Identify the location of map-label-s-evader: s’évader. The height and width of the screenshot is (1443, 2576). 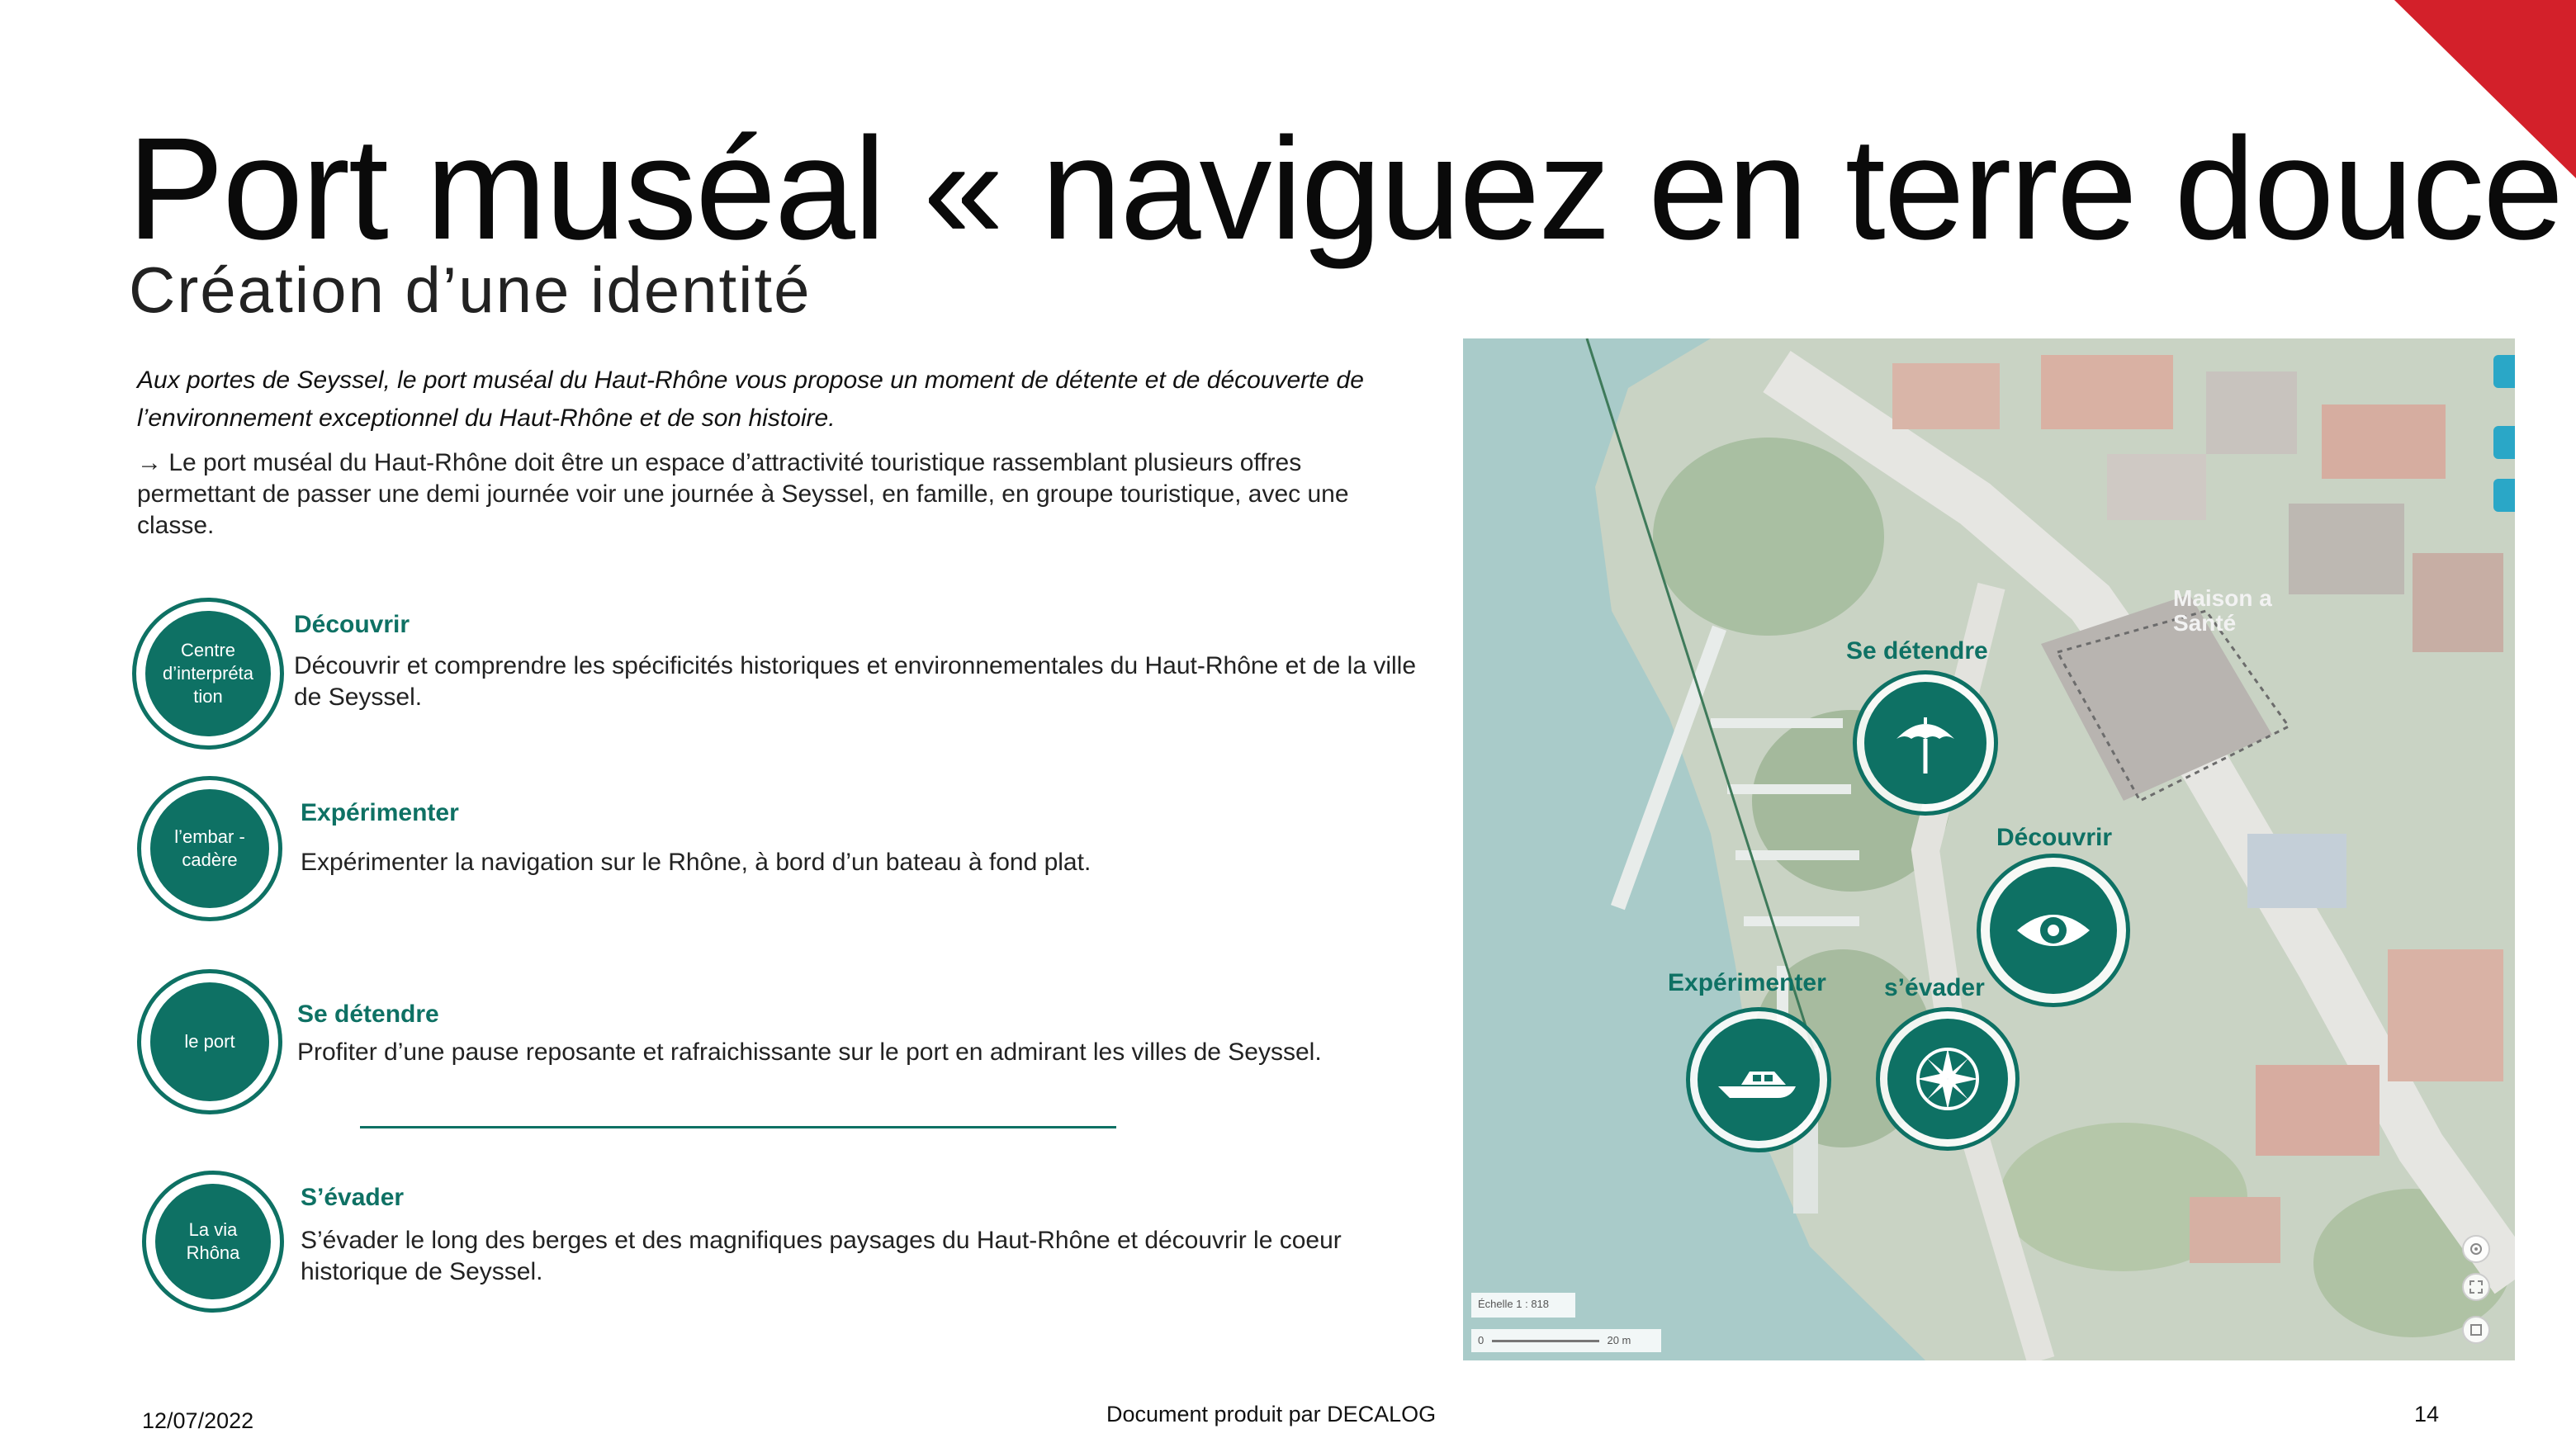
(1934, 987).